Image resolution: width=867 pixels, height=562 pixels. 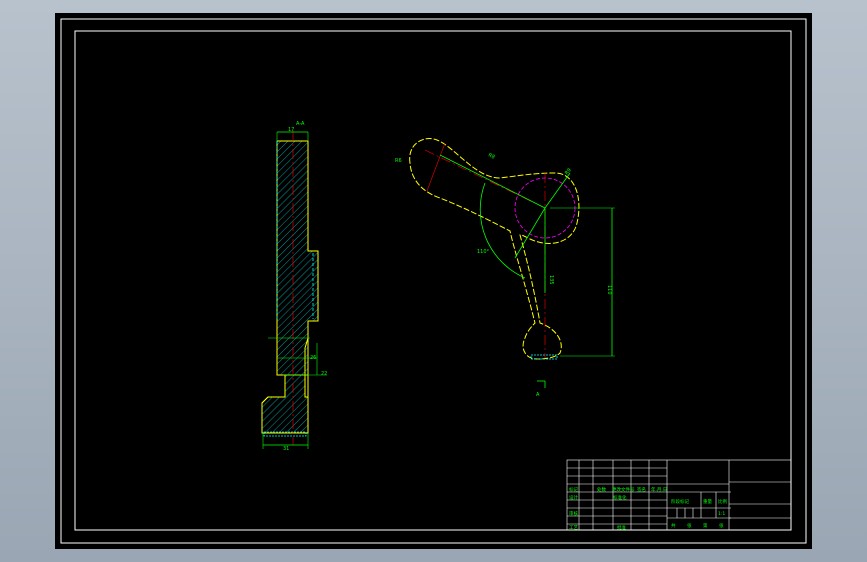 I want to click on dim-angle: 110°, so click(x=483, y=252).